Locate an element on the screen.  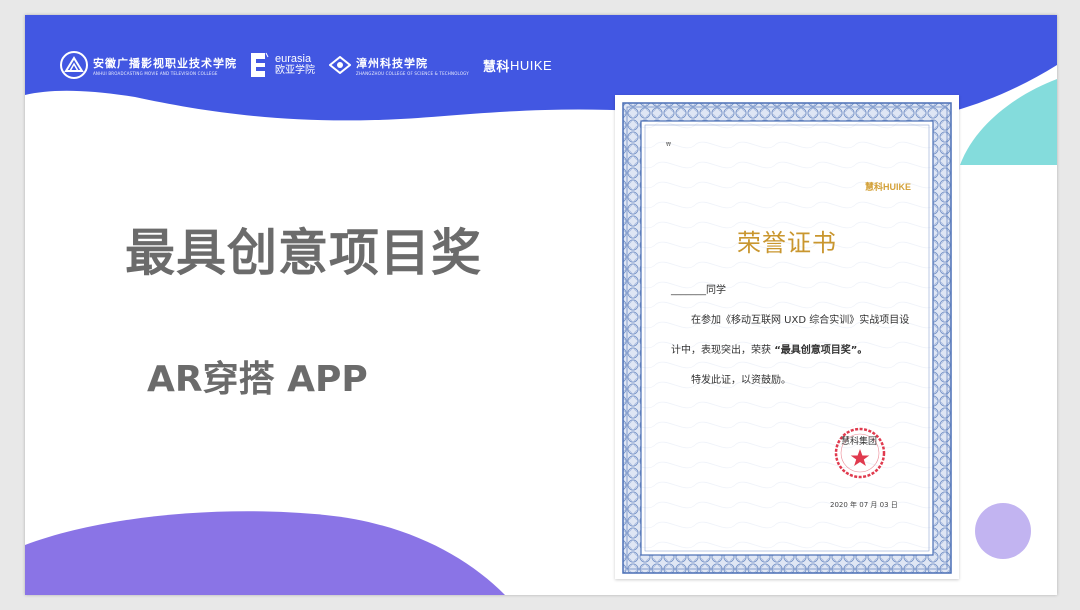
seal-label: 慧科集团 is located at coordinates (859, 442).